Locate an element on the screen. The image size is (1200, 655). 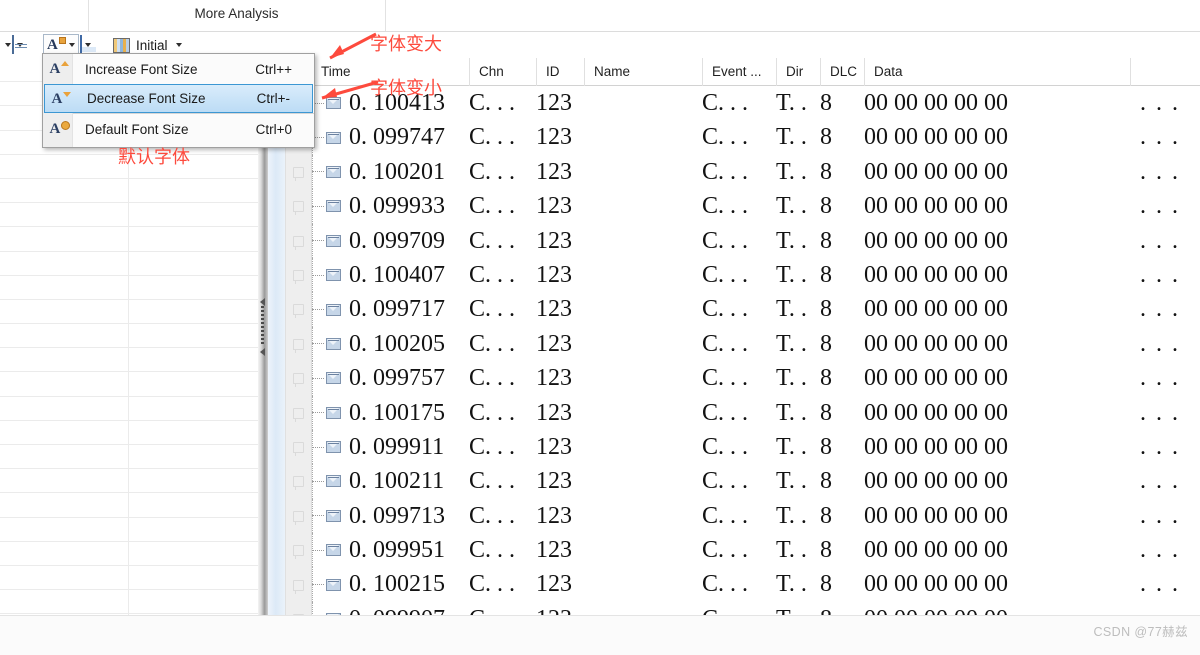
splitter-collapse-arrow-bottom is located at coordinates (262, 352).